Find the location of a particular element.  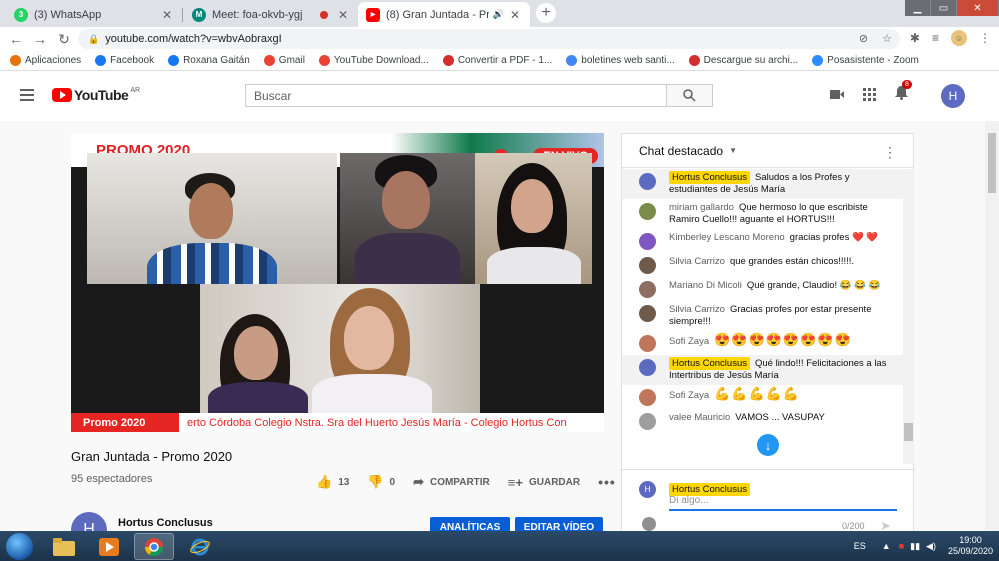

explorer-taskbar-icon is located at coordinates (64, 546).